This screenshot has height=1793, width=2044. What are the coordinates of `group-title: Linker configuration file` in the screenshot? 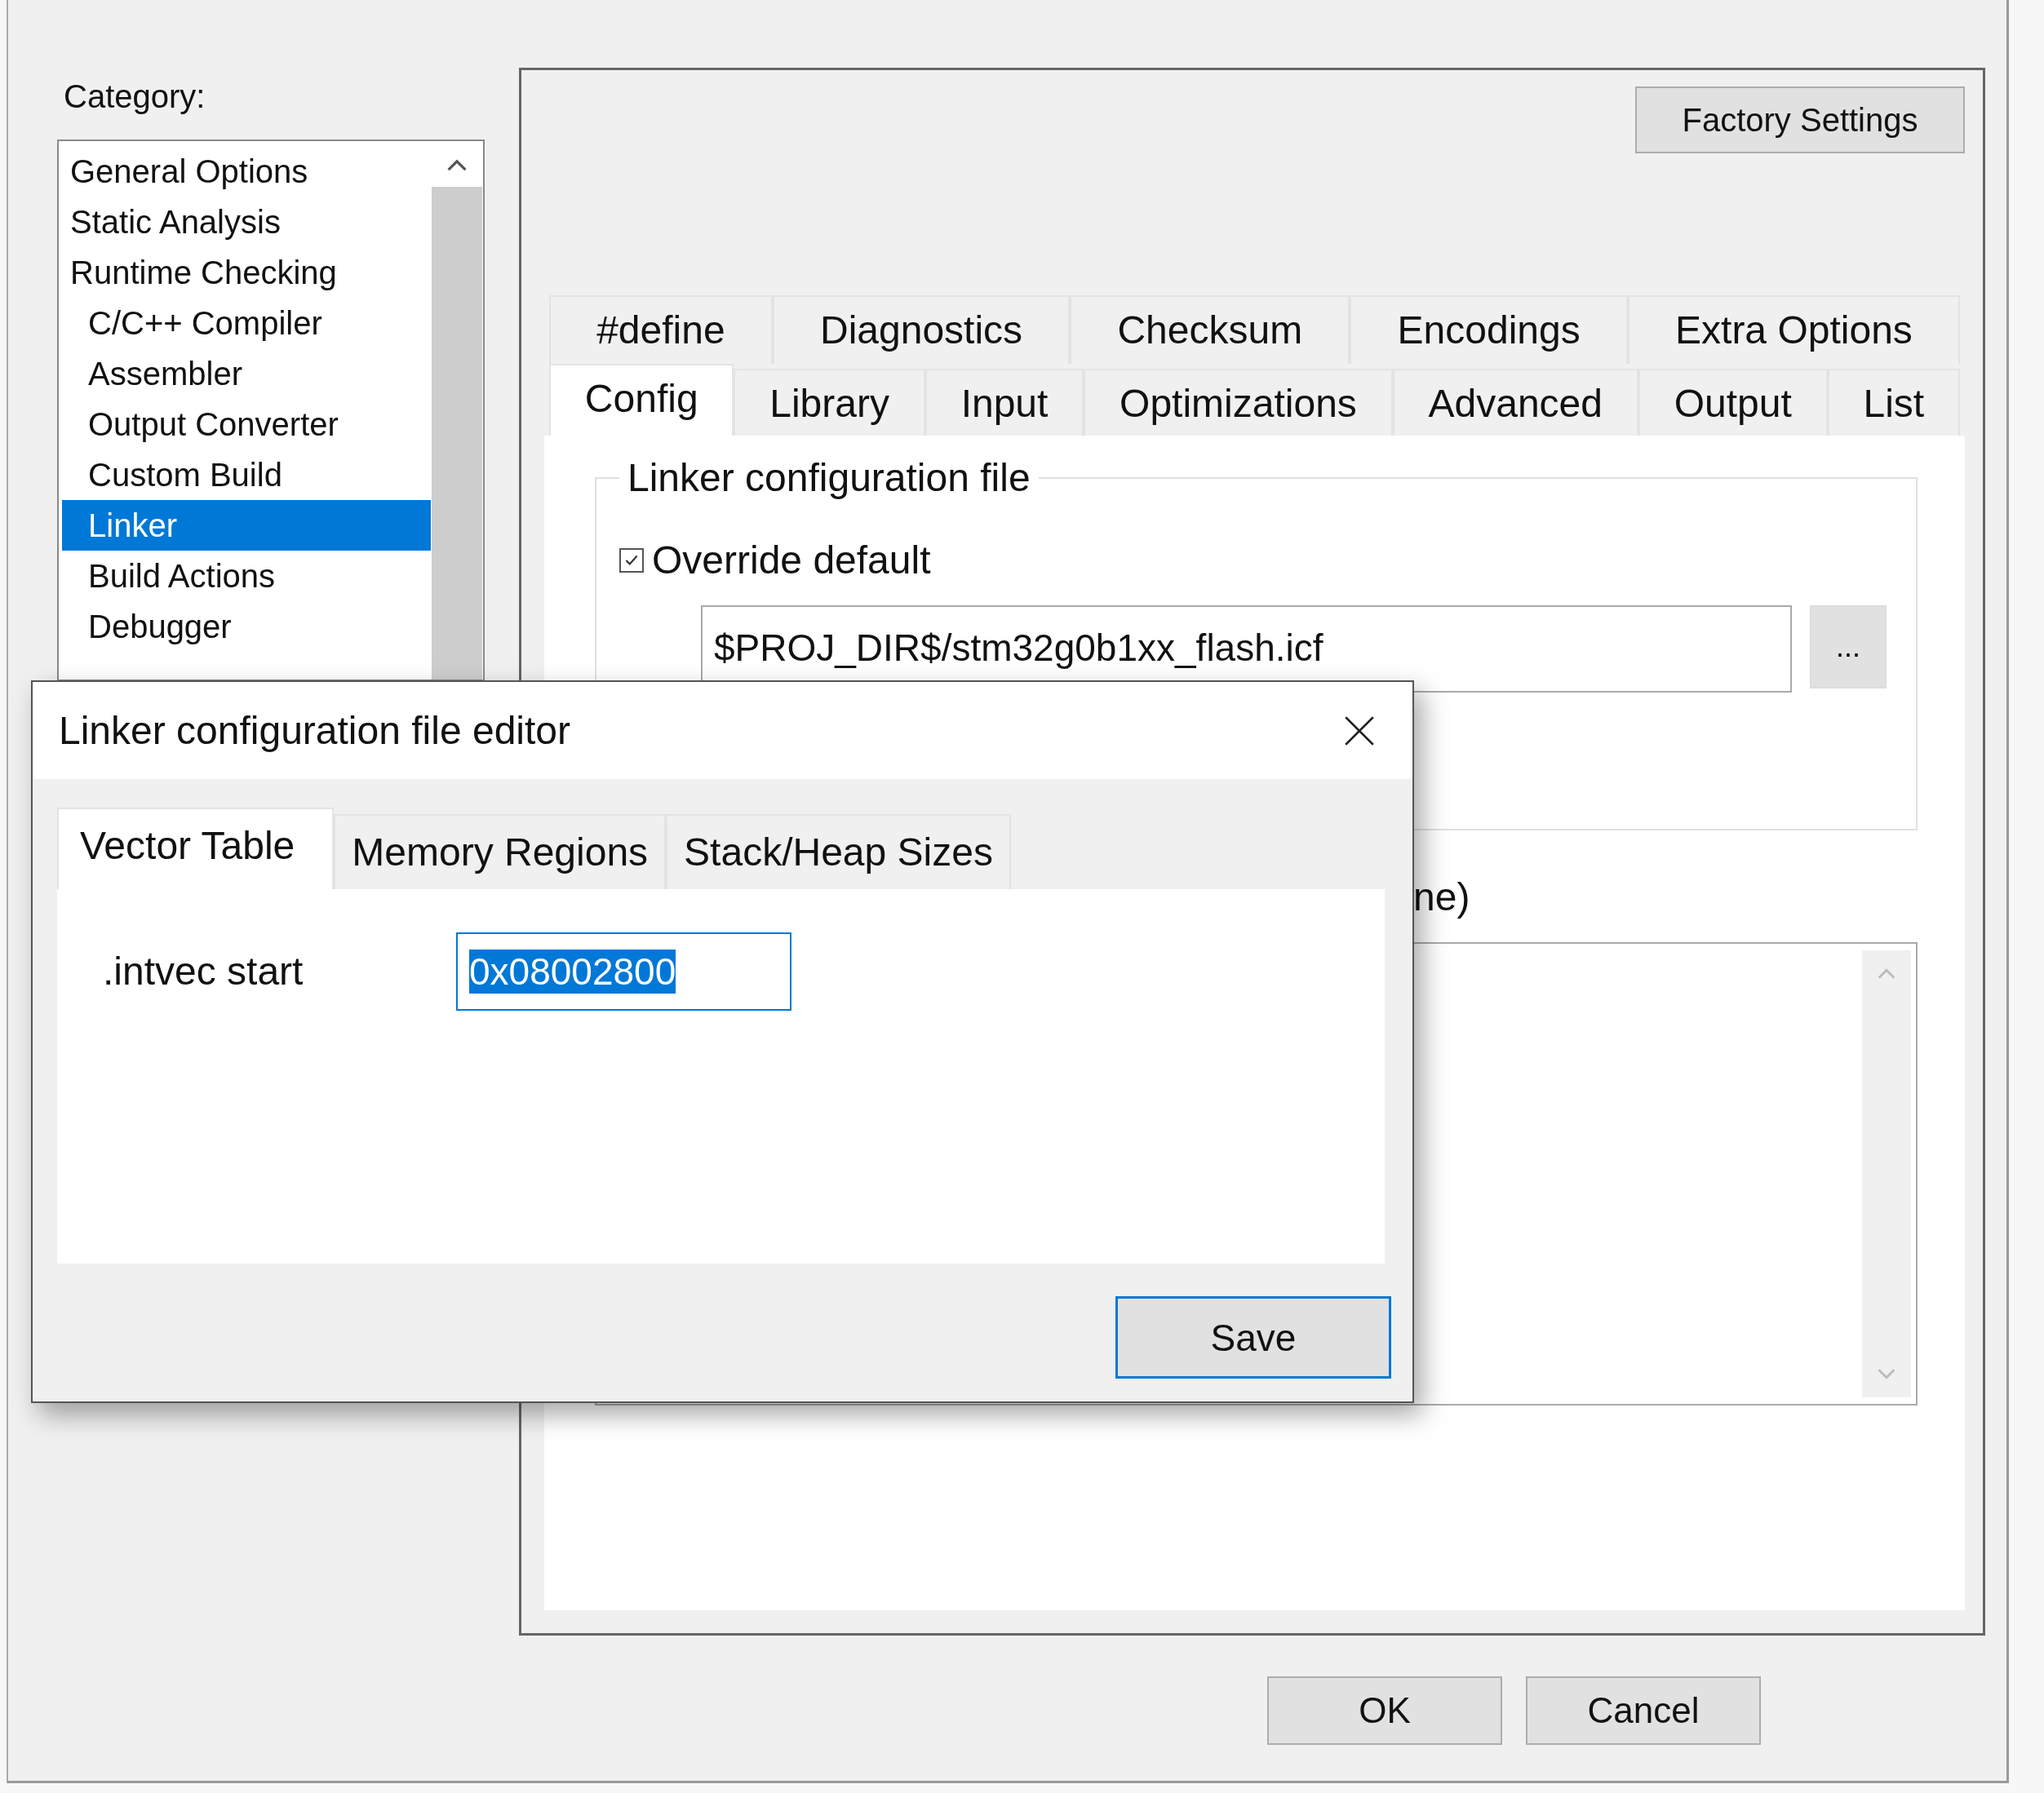 It's located at (829, 477).